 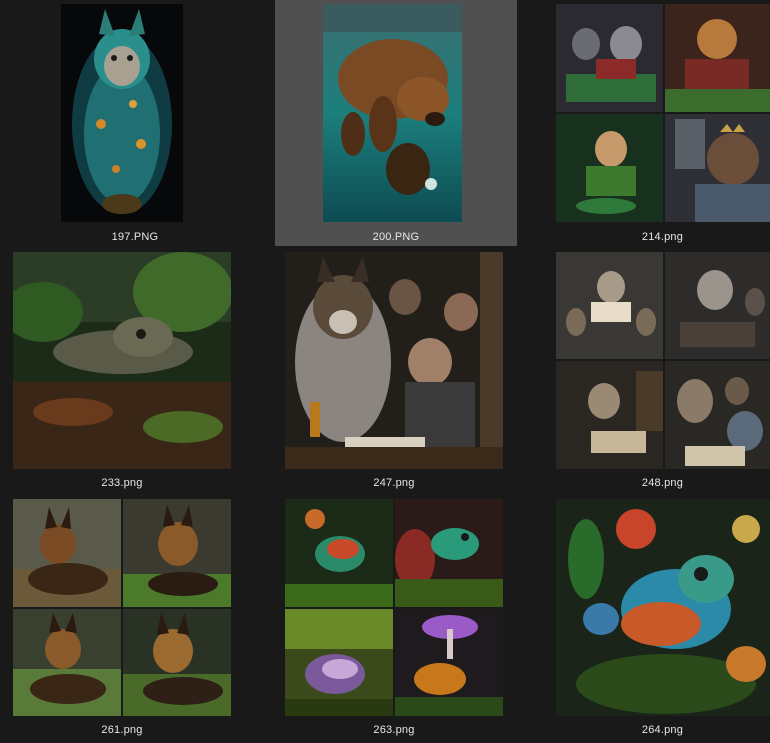 I want to click on file-name-label: 214.png, so click(x=662, y=237).